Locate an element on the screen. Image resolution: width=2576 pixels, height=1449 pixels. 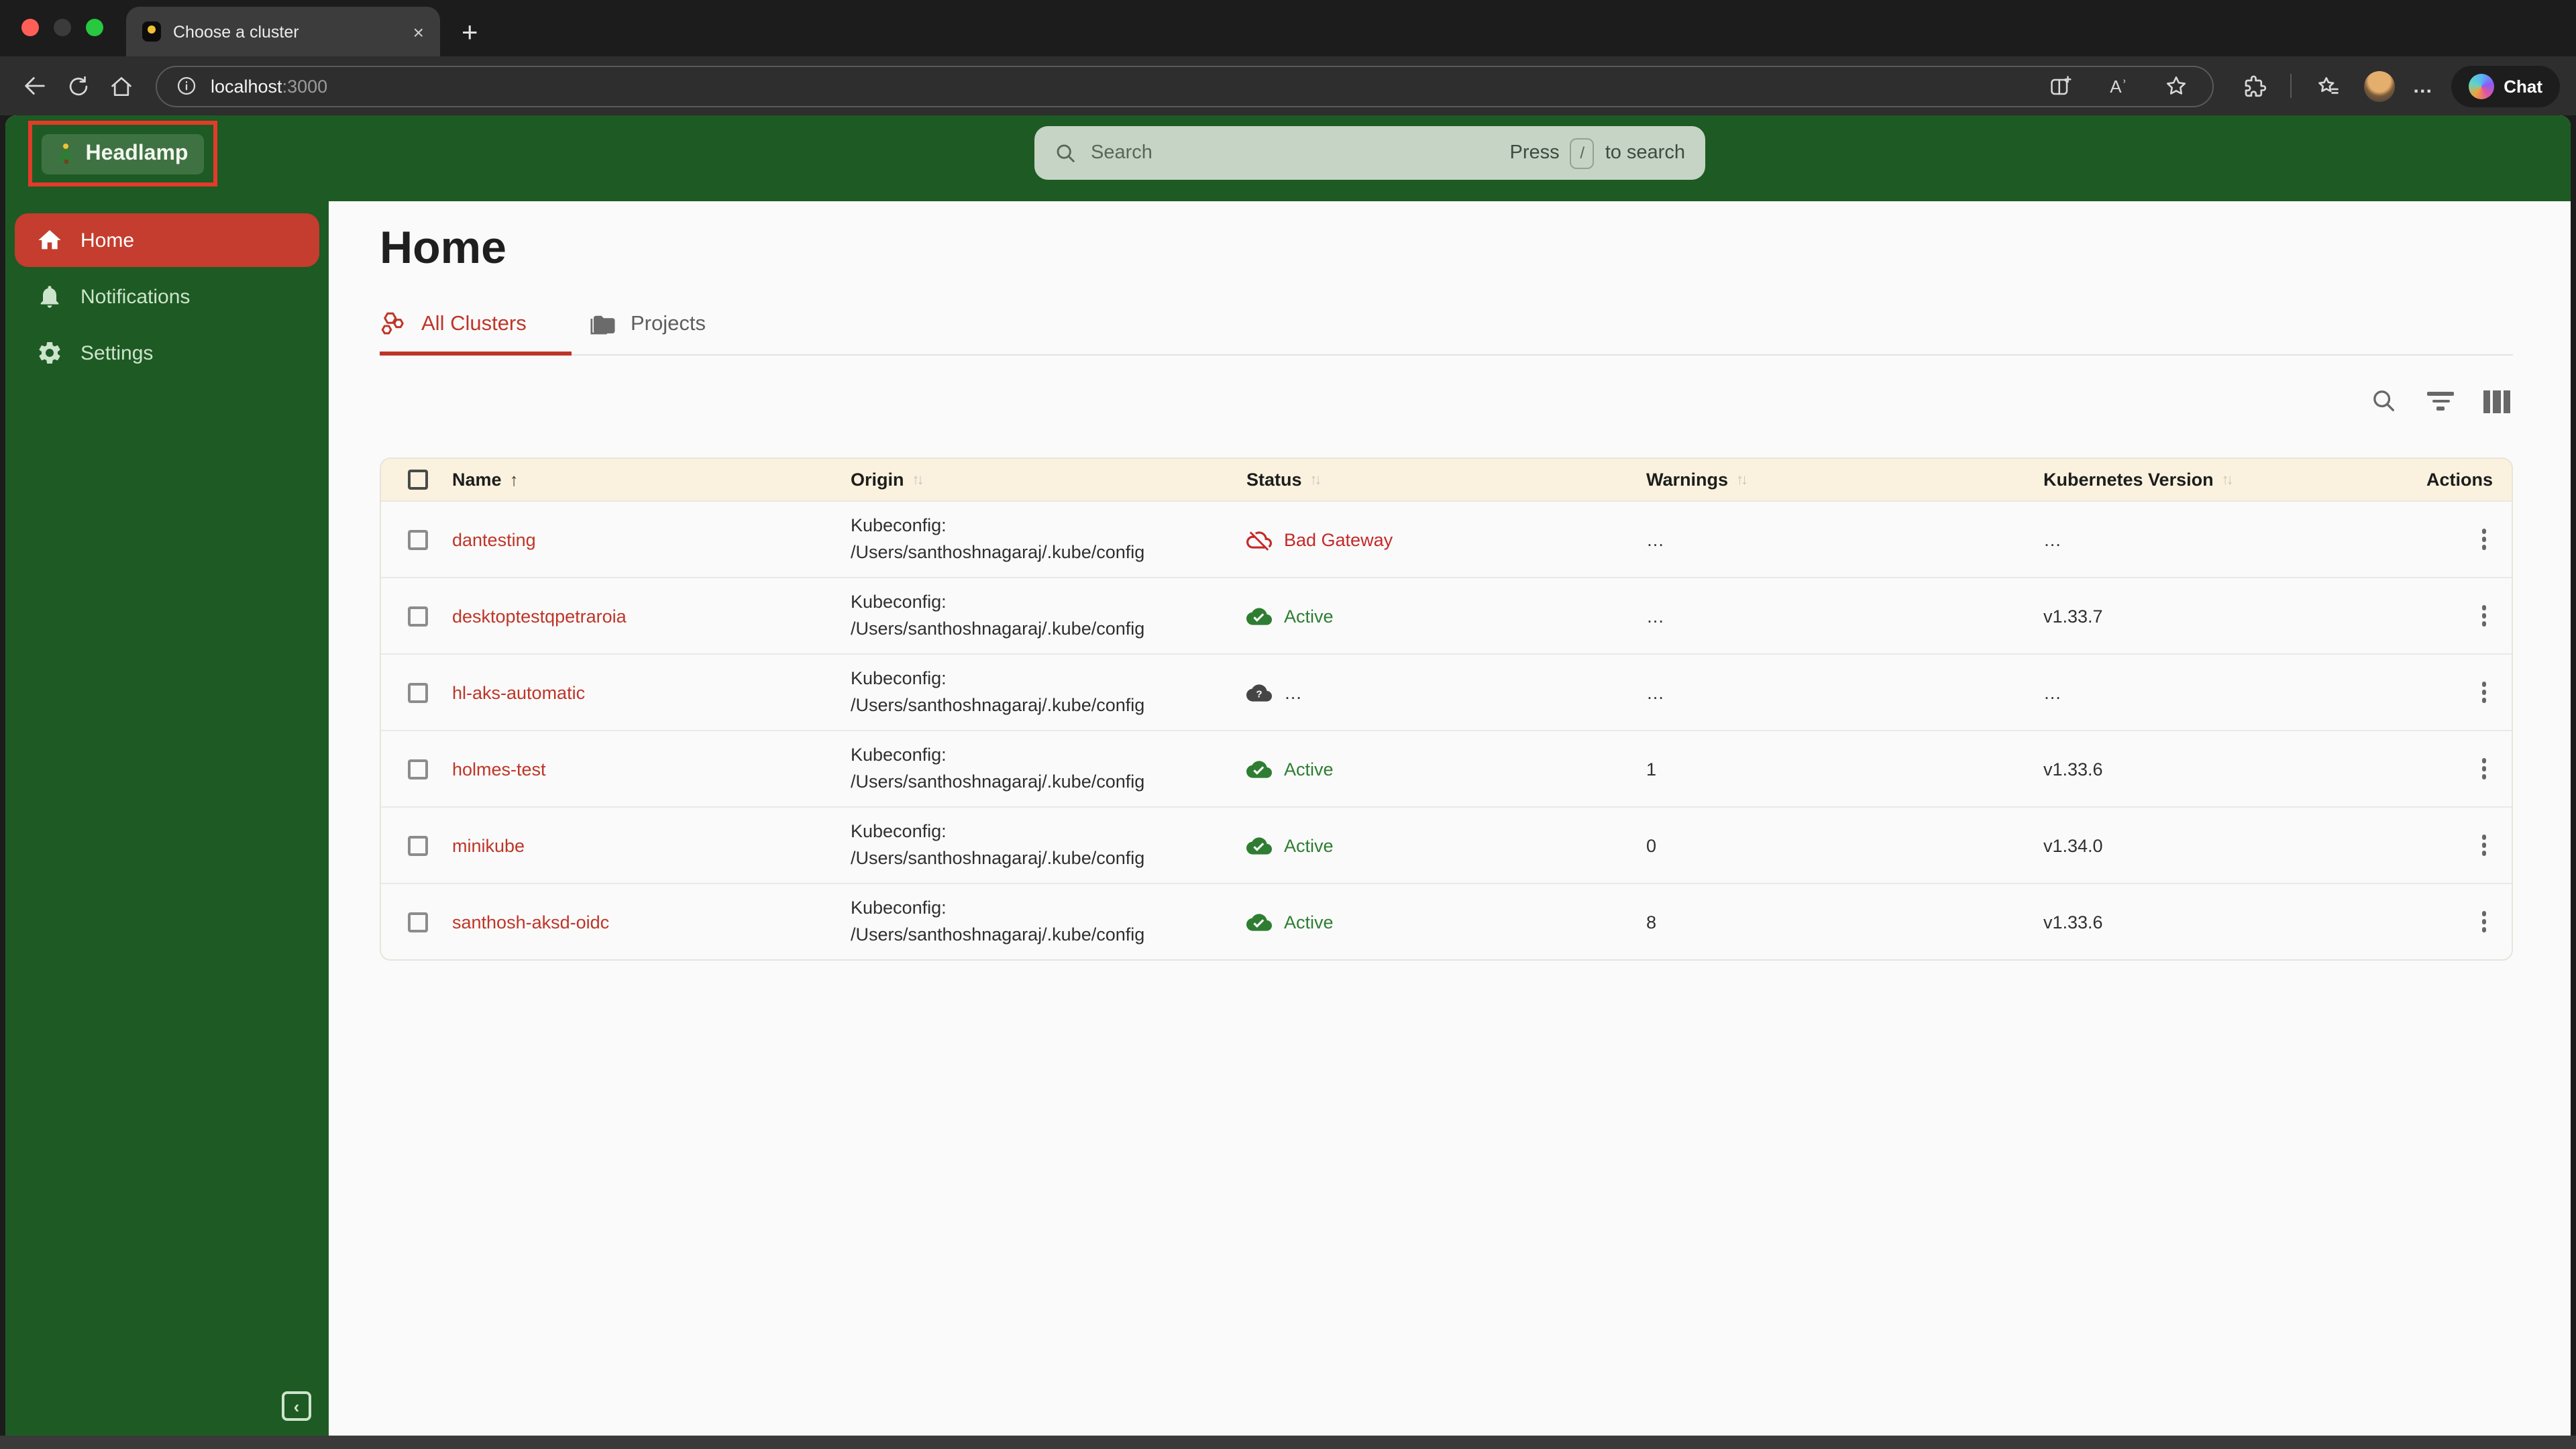
extensions-icon is located at coordinates (2254, 86).